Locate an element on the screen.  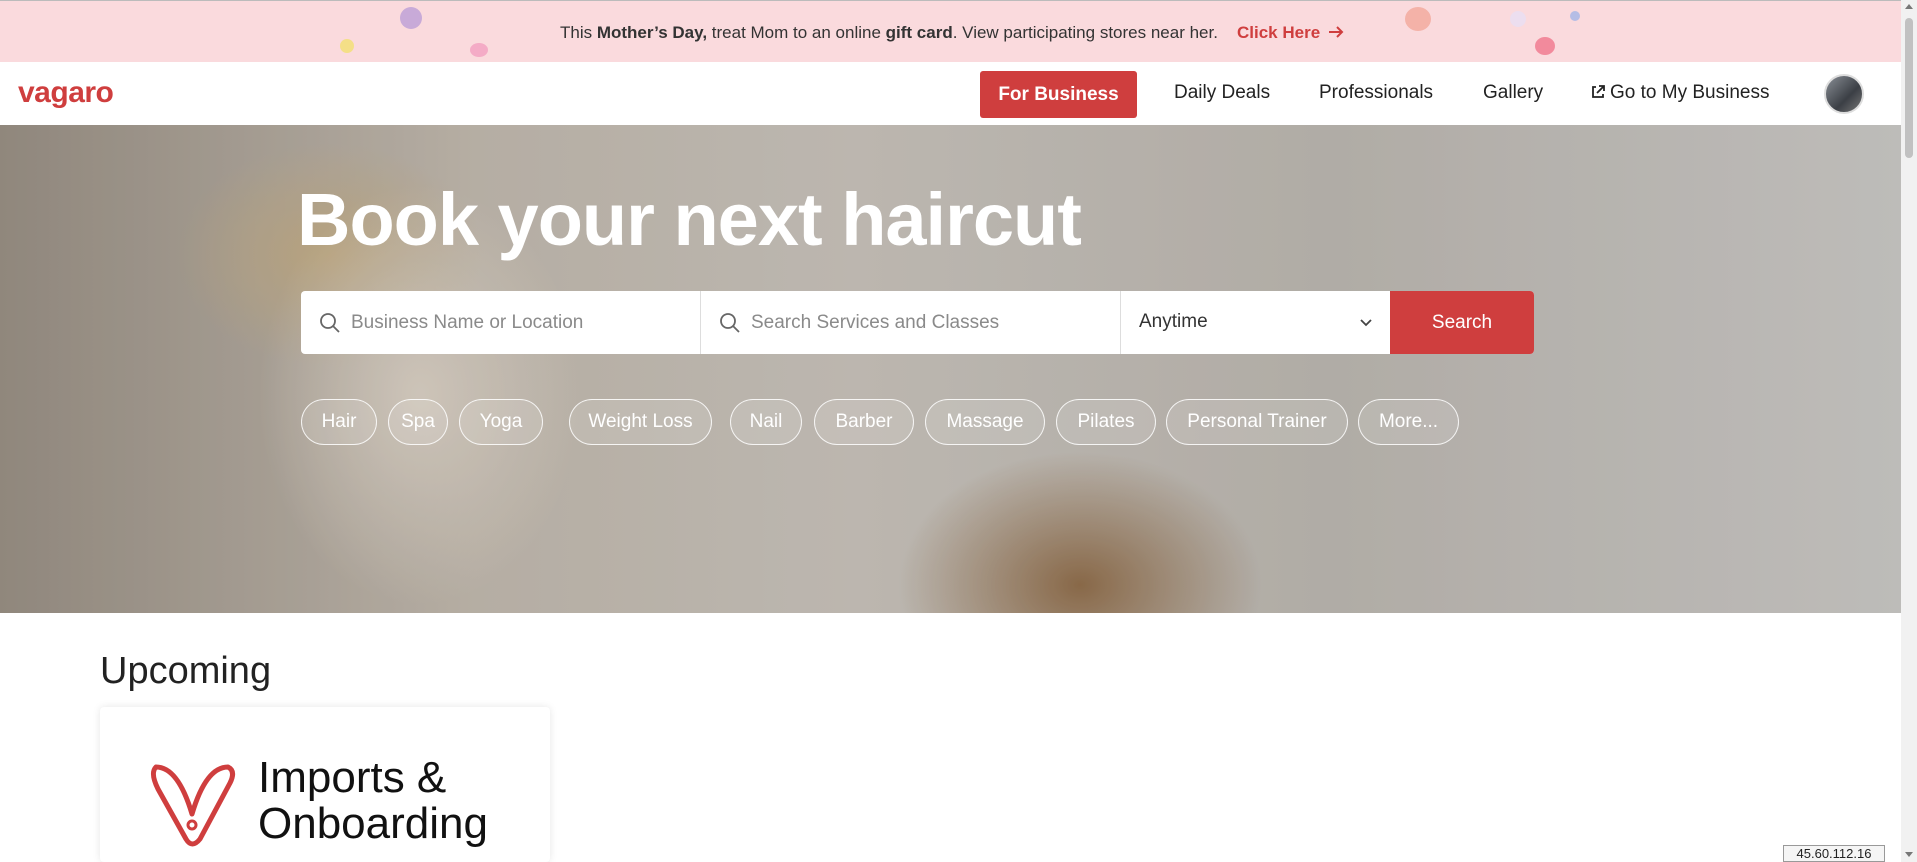
upcoming-heading: Upcoming is located at coordinates (186, 671).